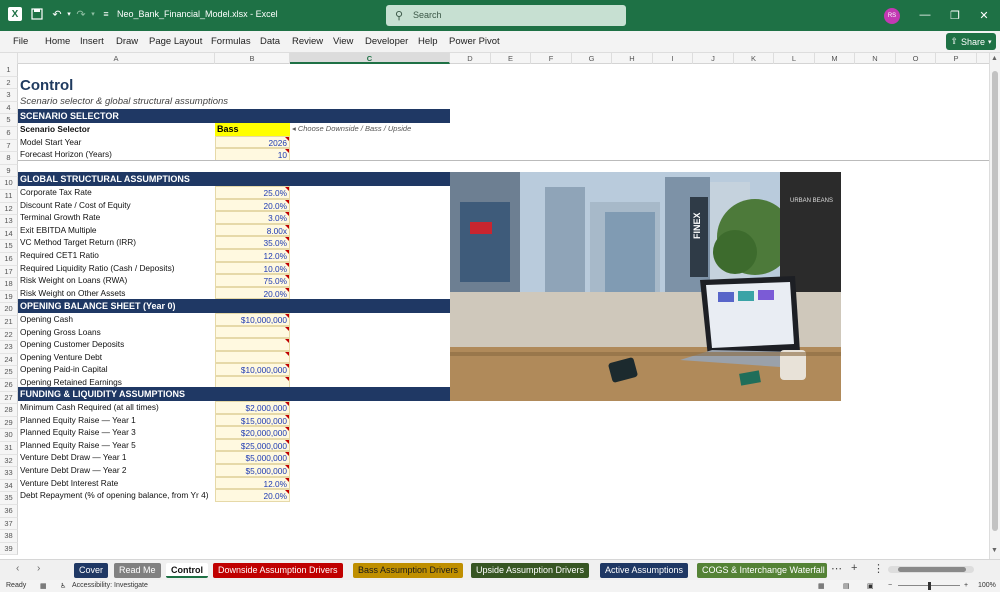  What do you see at coordinates (234, 179) in the screenshot?
I see `section-header-global: GLOBAL STRUCTURAL ASSUMPTIONS` at bounding box center [234, 179].